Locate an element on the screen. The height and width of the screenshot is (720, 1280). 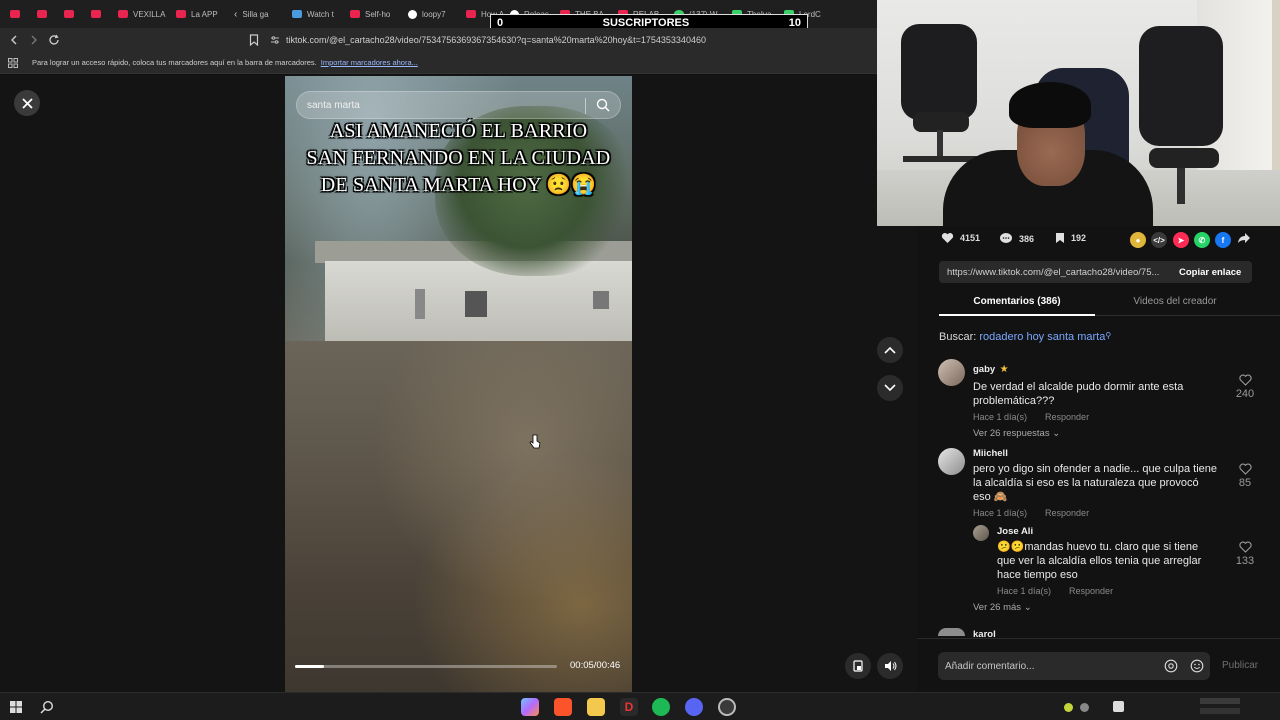
discord-icon is located at coordinates (694, 707).